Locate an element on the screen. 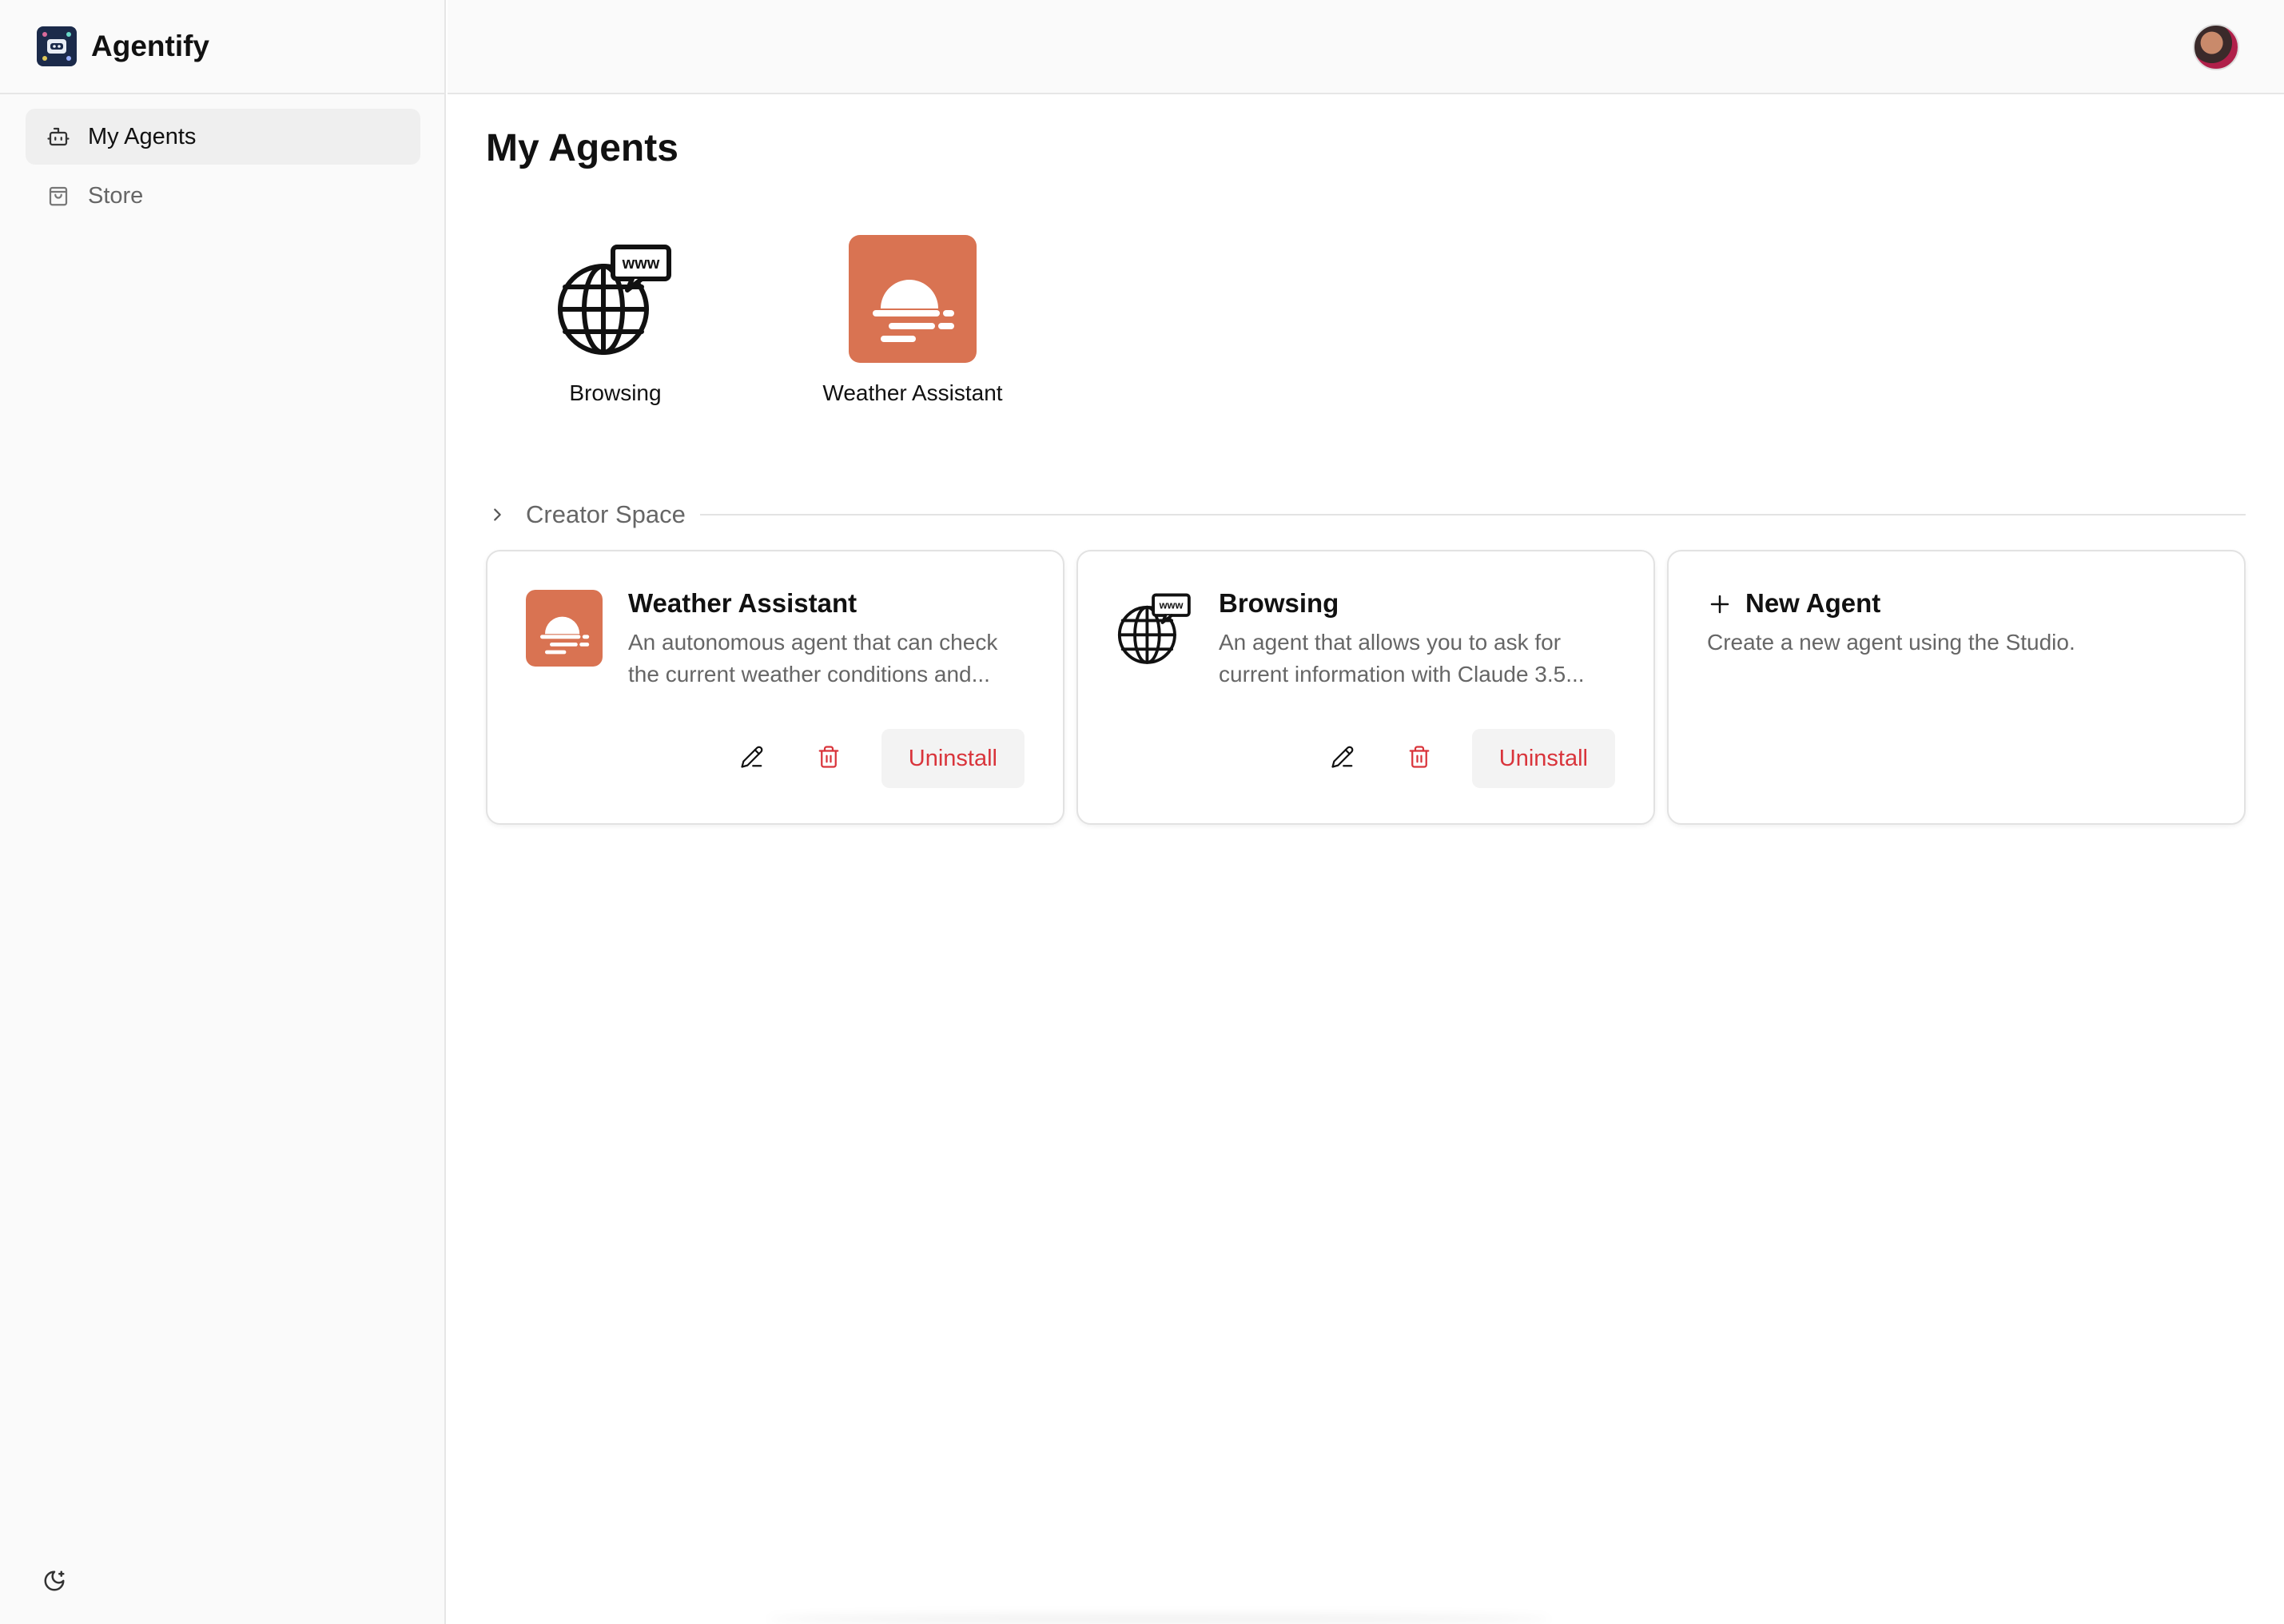 This screenshot has height=1624, width=2284. installed-agents: www Browsing Weather Assistant is located at coordinates (783, 319).